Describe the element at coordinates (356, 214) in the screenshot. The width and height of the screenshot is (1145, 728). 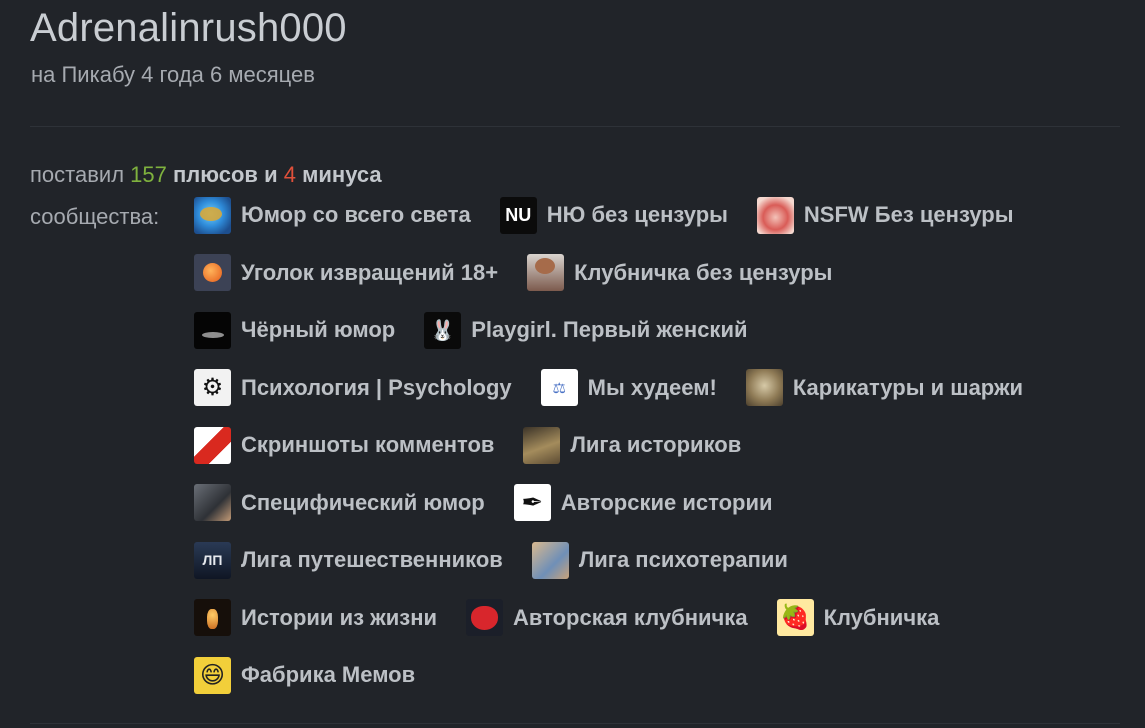
I see `community-name: Юмор со всего света` at that location.